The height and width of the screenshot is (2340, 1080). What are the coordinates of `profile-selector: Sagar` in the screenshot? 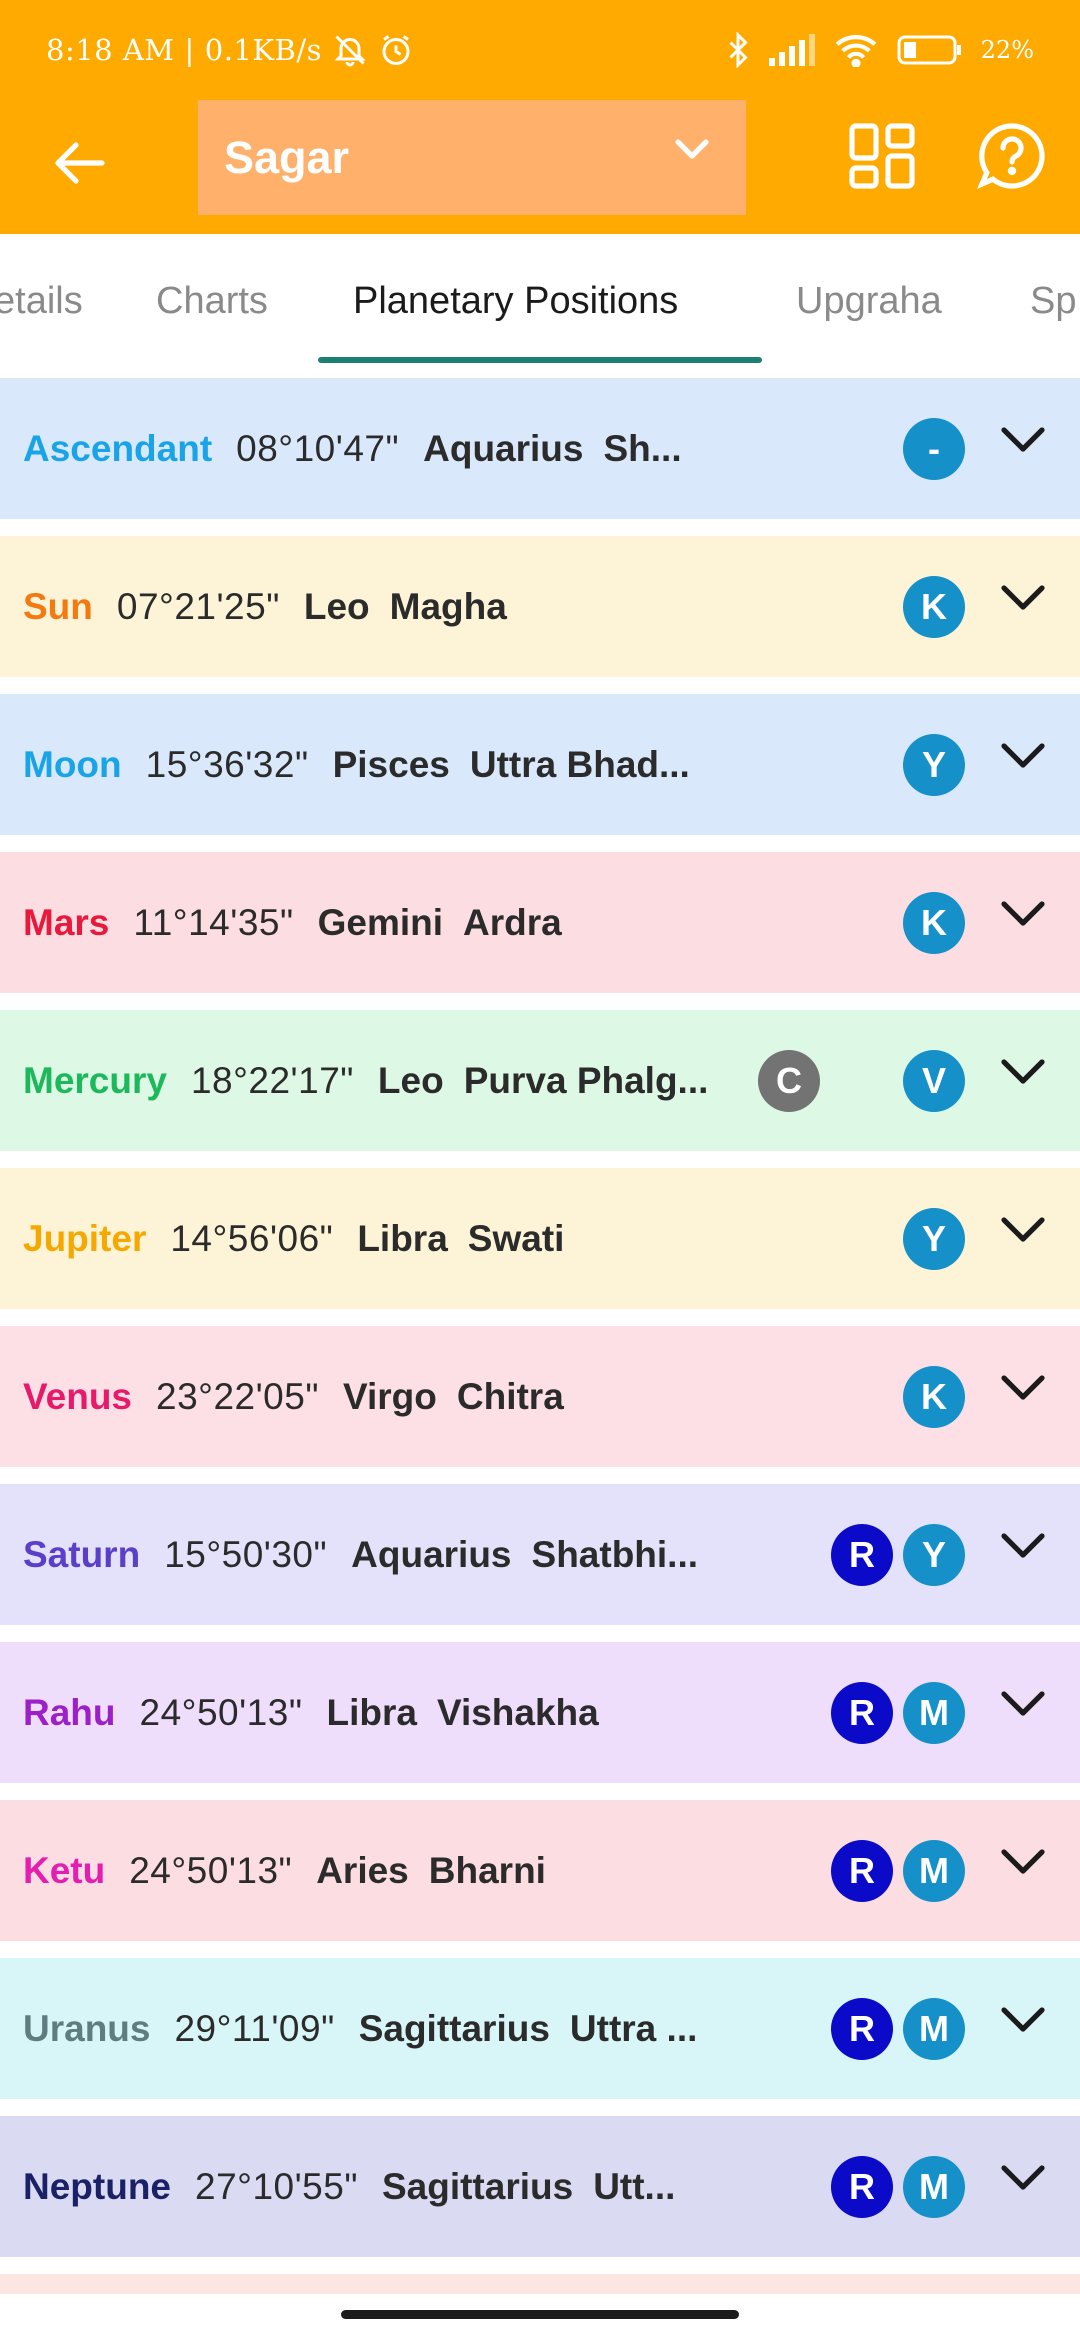 It's located at (472, 157).